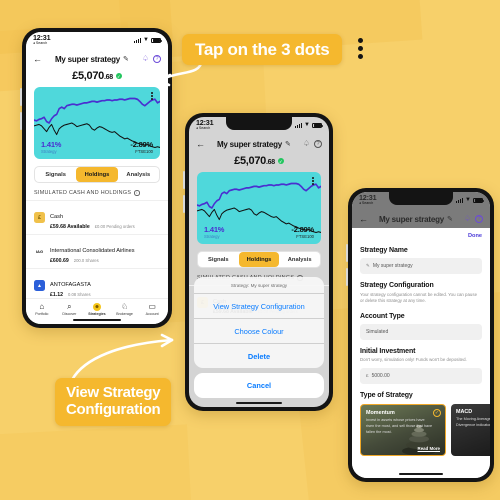 This screenshot has width=500, height=500. I want to click on info-icon: i, so click(137, 193).